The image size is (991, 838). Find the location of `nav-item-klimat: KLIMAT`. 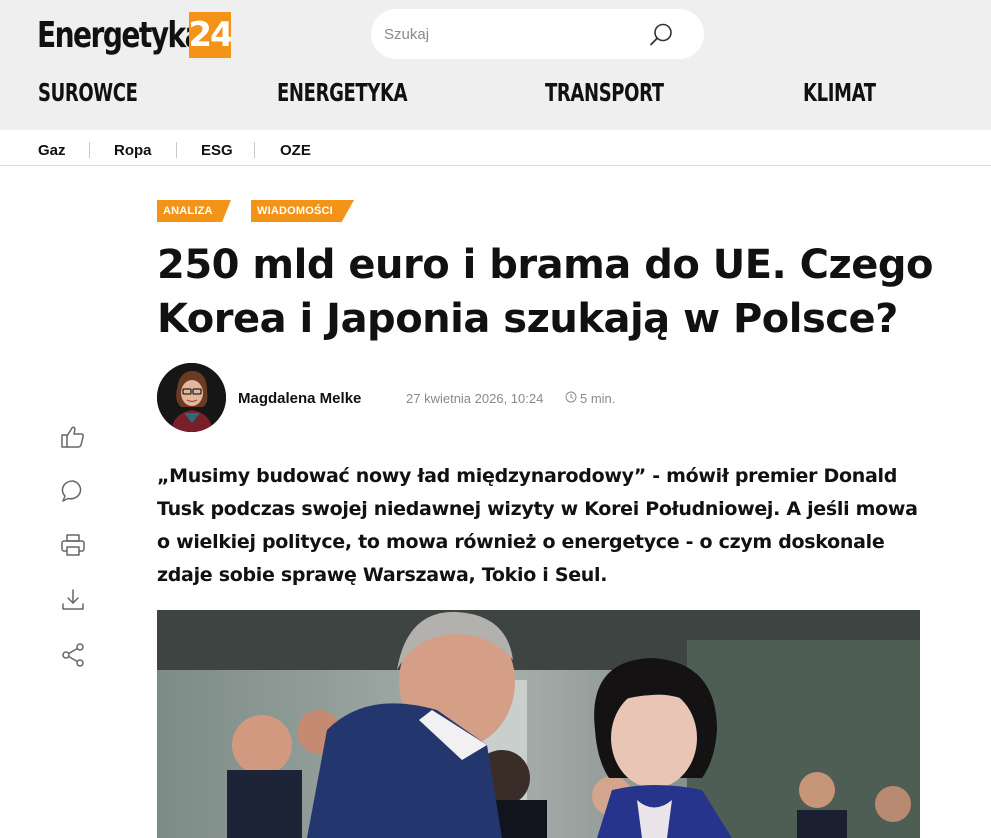

nav-item-klimat: KLIMAT is located at coordinates (839, 92).